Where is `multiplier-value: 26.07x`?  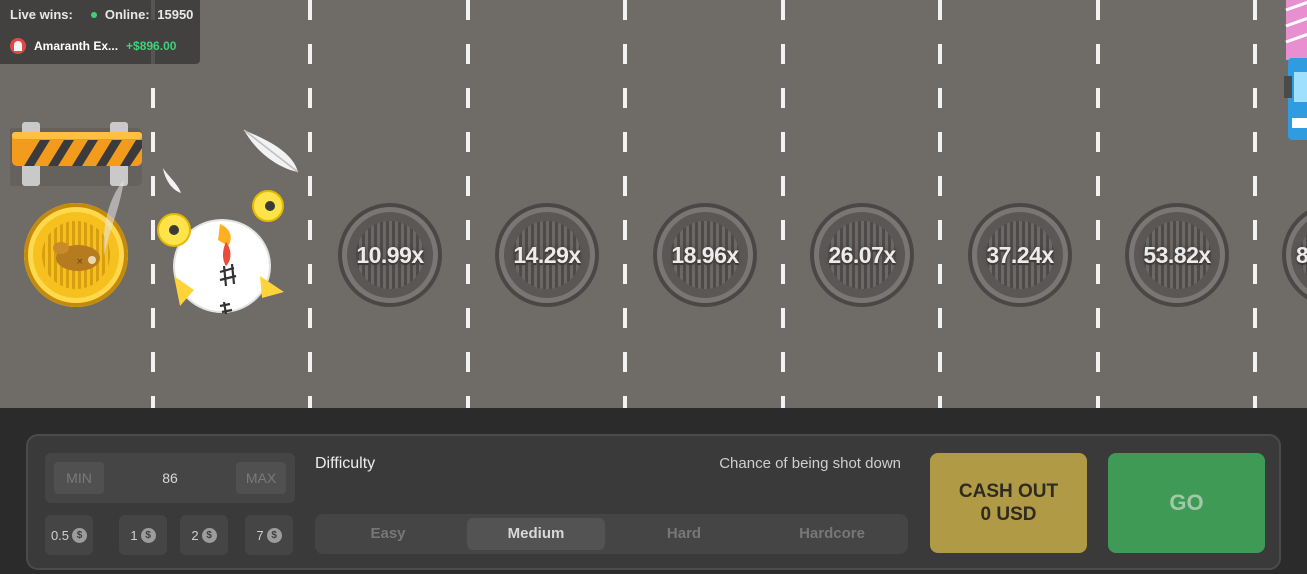 multiplier-value: 26.07x is located at coordinates (862, 255).